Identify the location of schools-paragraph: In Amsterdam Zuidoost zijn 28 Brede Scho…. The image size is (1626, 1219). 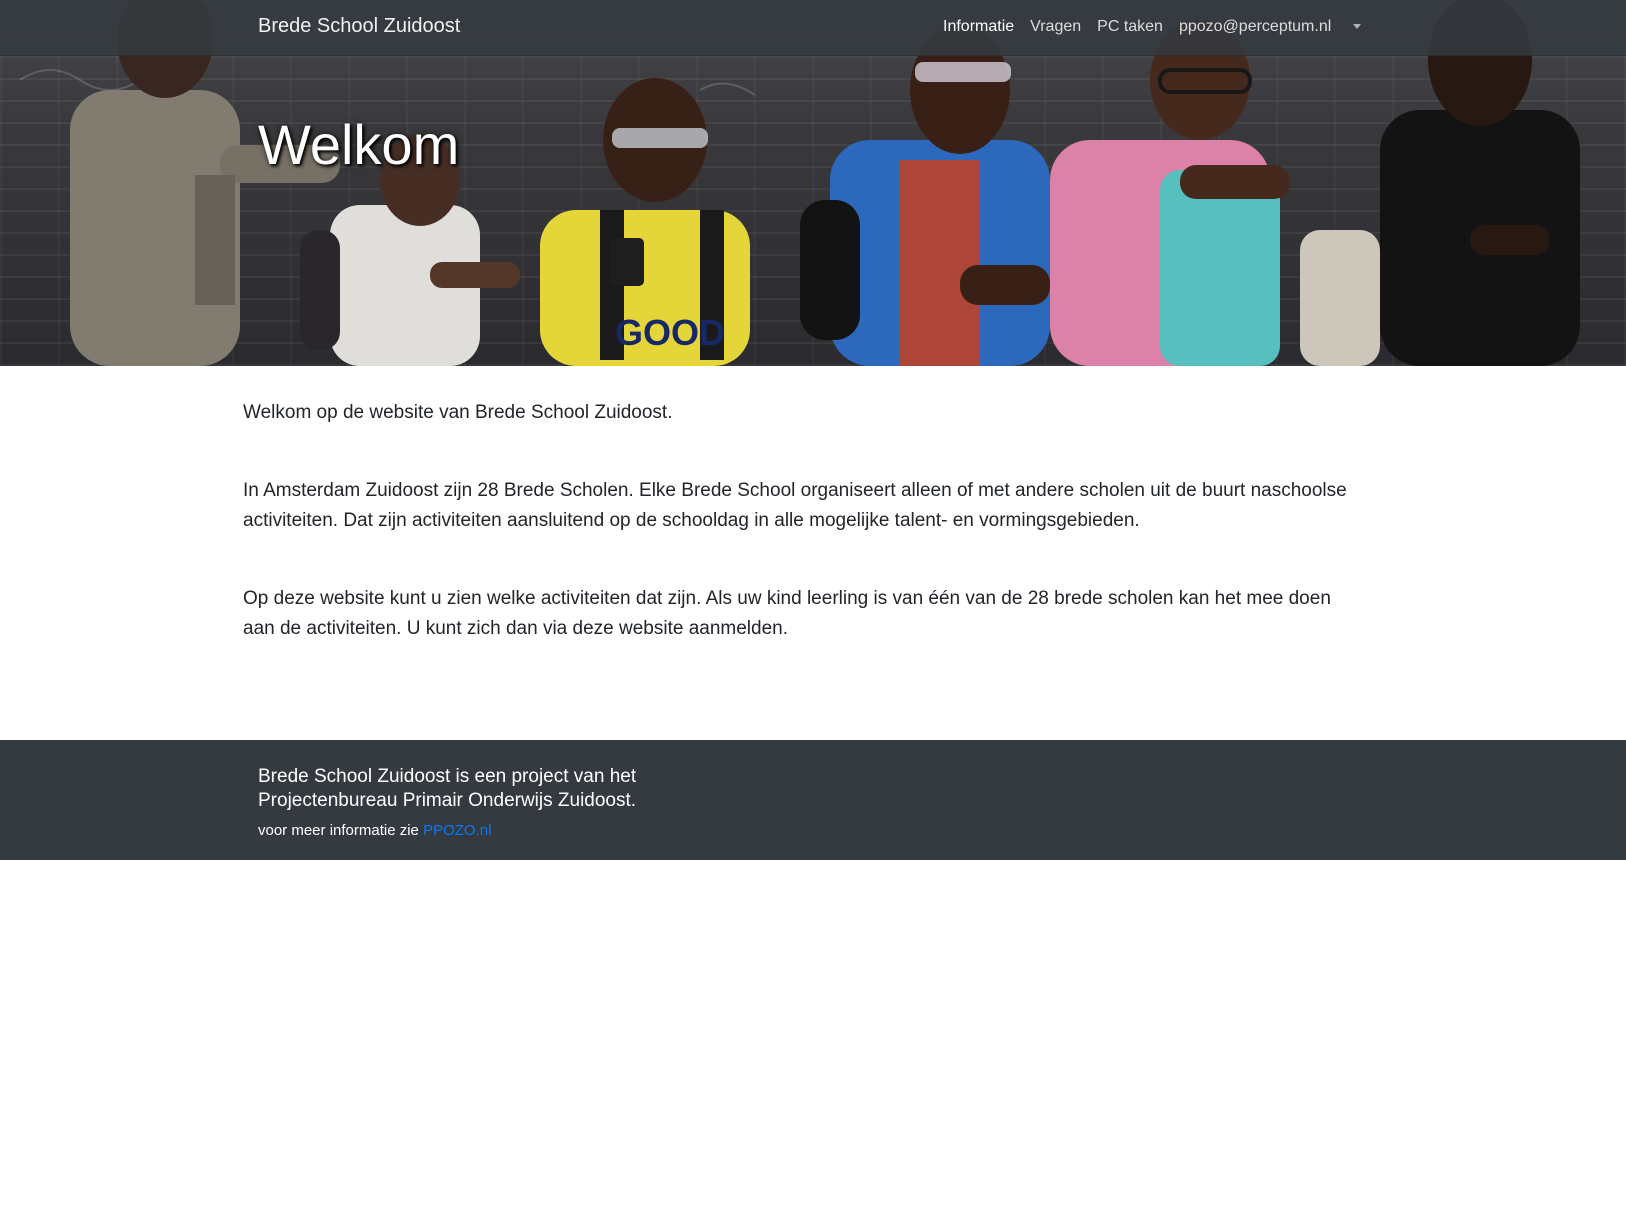
(795, 505).